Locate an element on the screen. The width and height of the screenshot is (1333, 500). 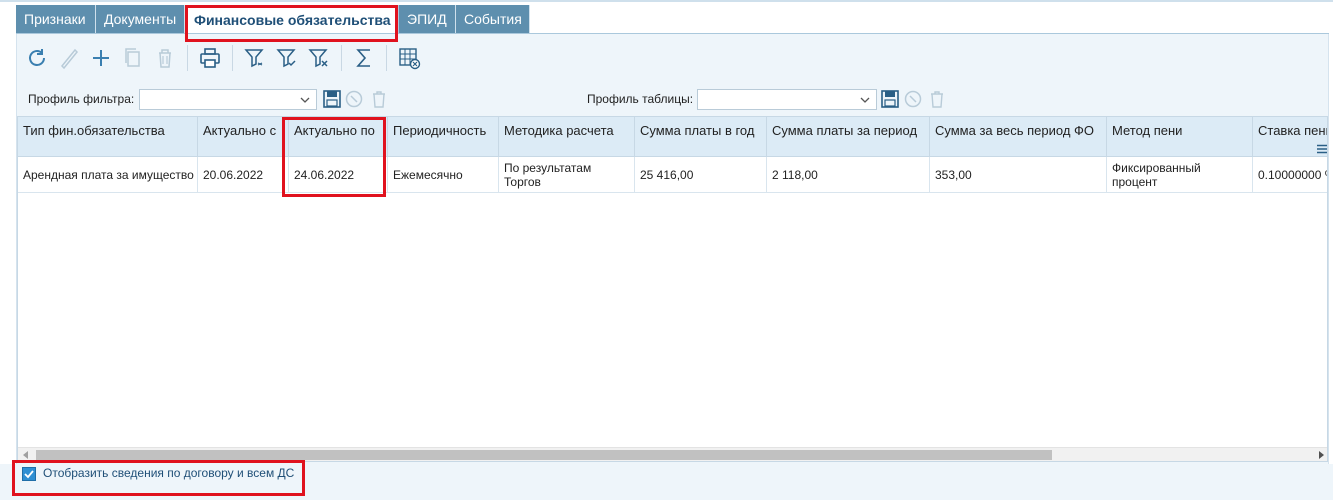
filter-profile-label: Профиль фильтра: is located at coordinates (81, 99).